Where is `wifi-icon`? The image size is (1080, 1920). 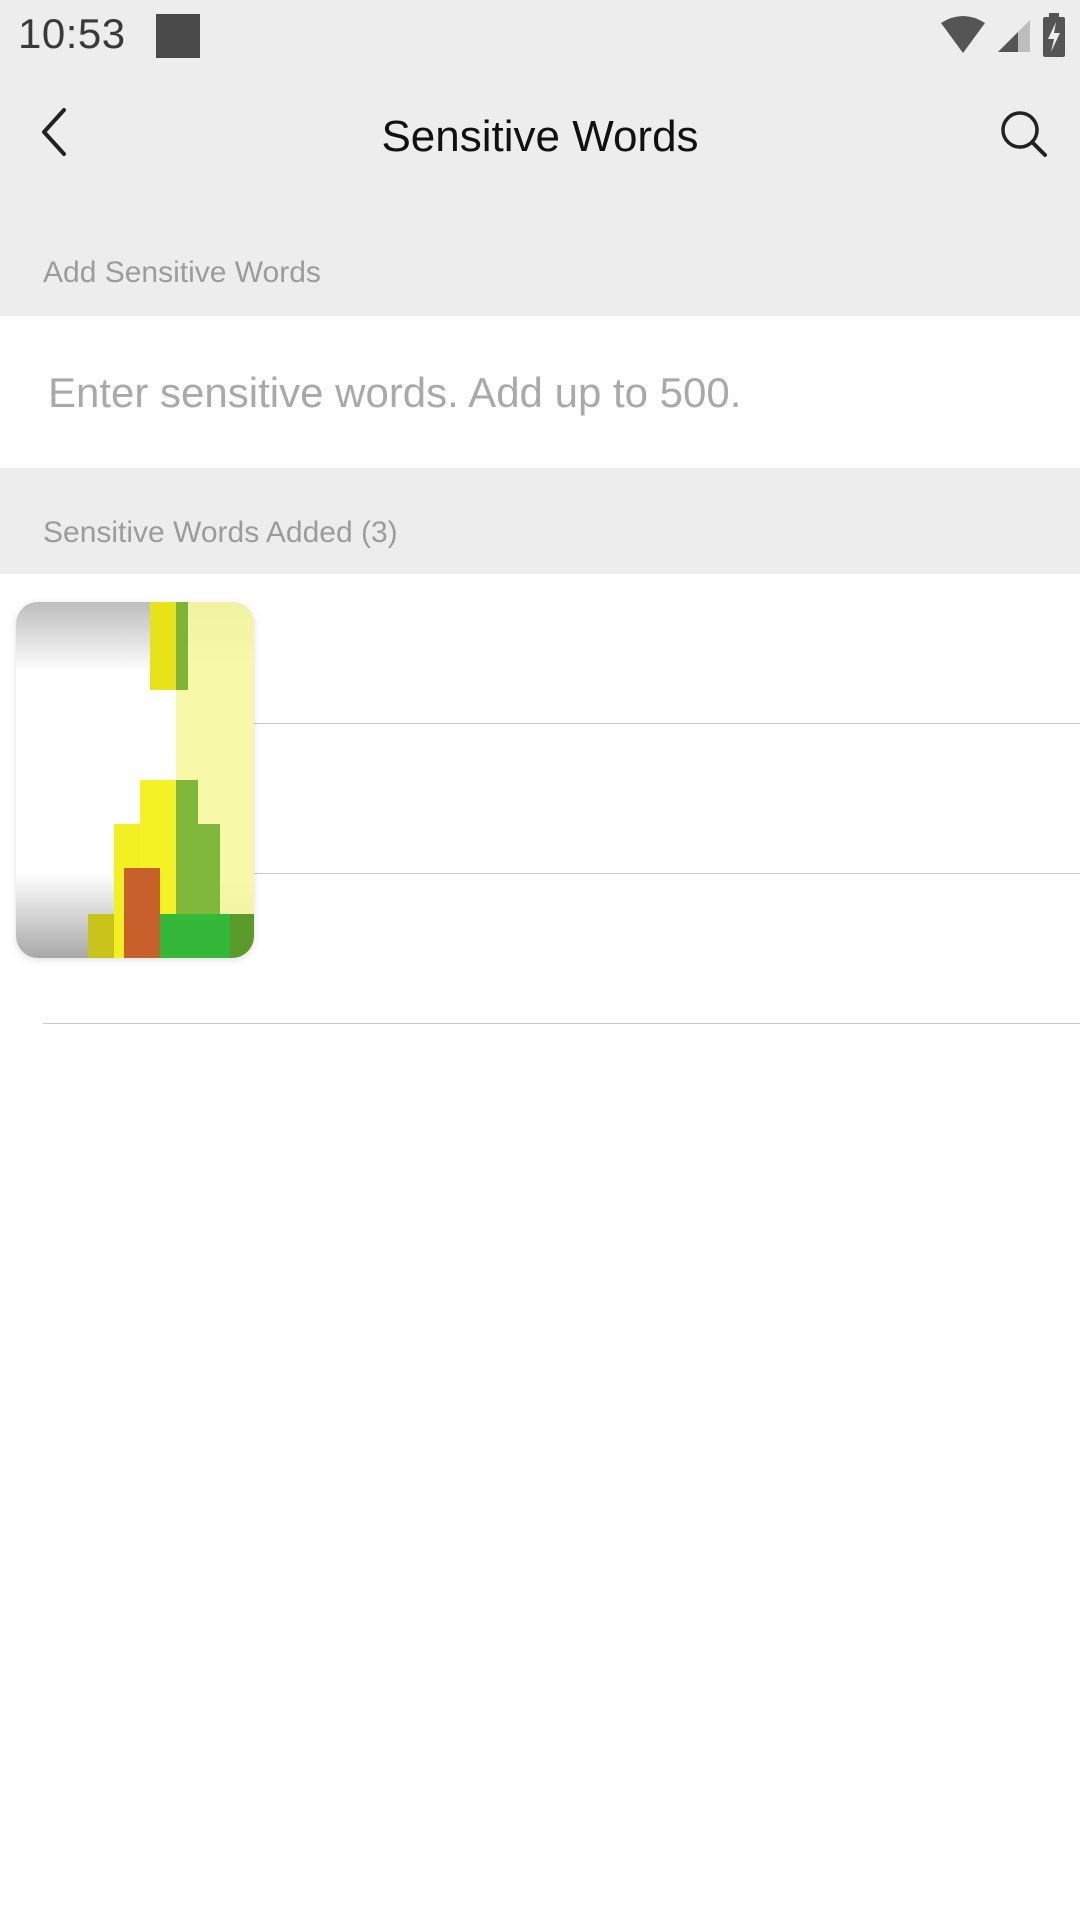
wifi-icon is located at coordinates (963, 37).